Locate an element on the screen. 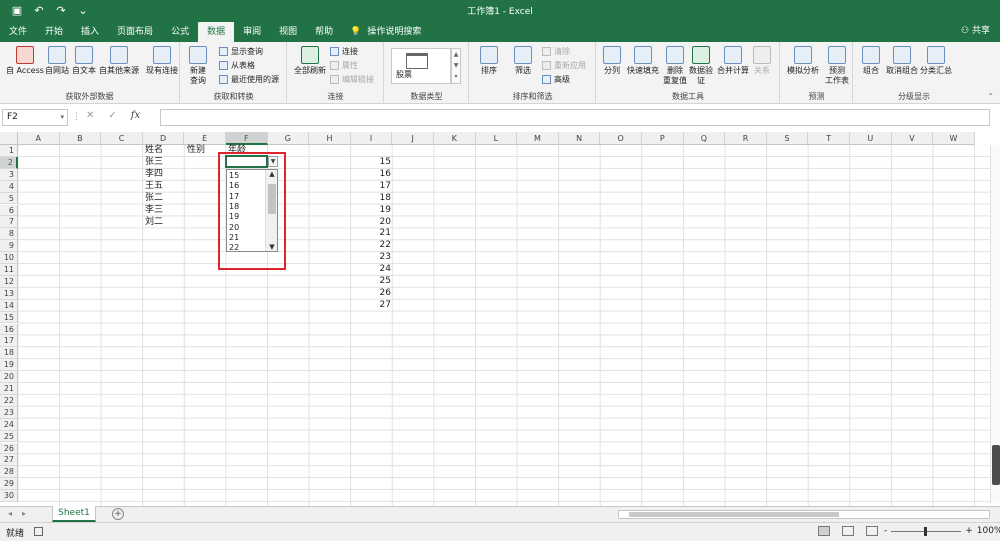 The height and width of the screenshot is (541, 1000). vertical-scrollbar is located at coordinates (995, 324).